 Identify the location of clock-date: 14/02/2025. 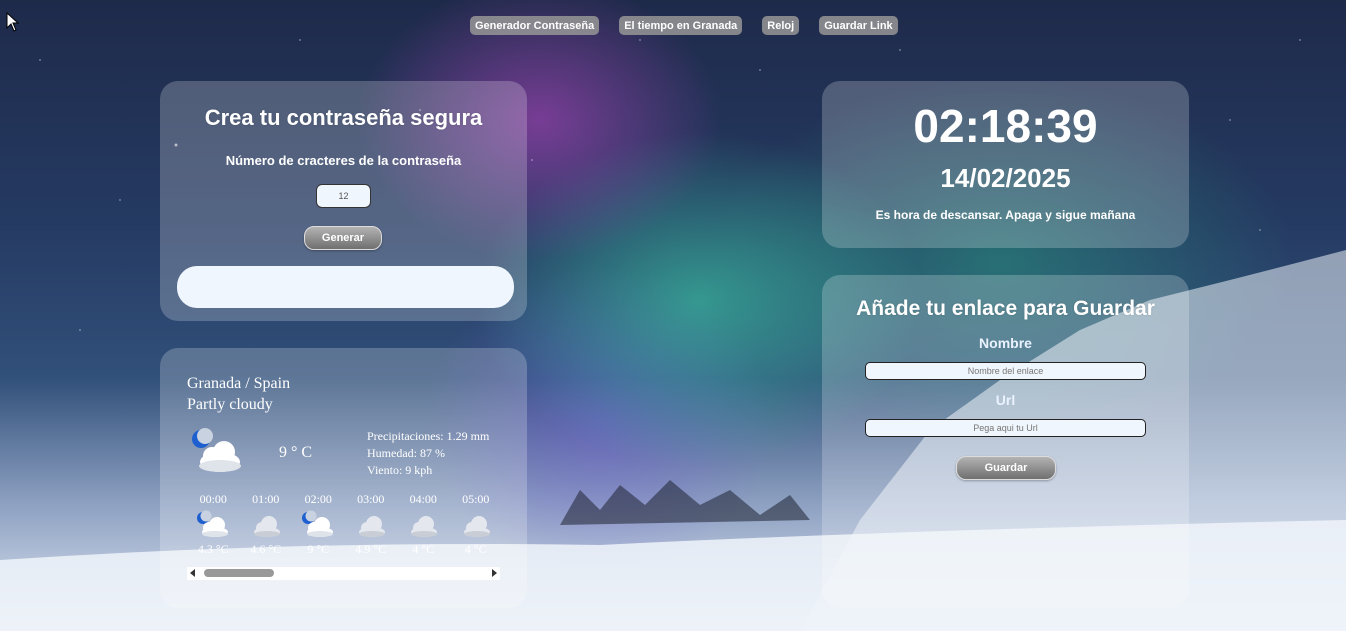
(1005, 178).